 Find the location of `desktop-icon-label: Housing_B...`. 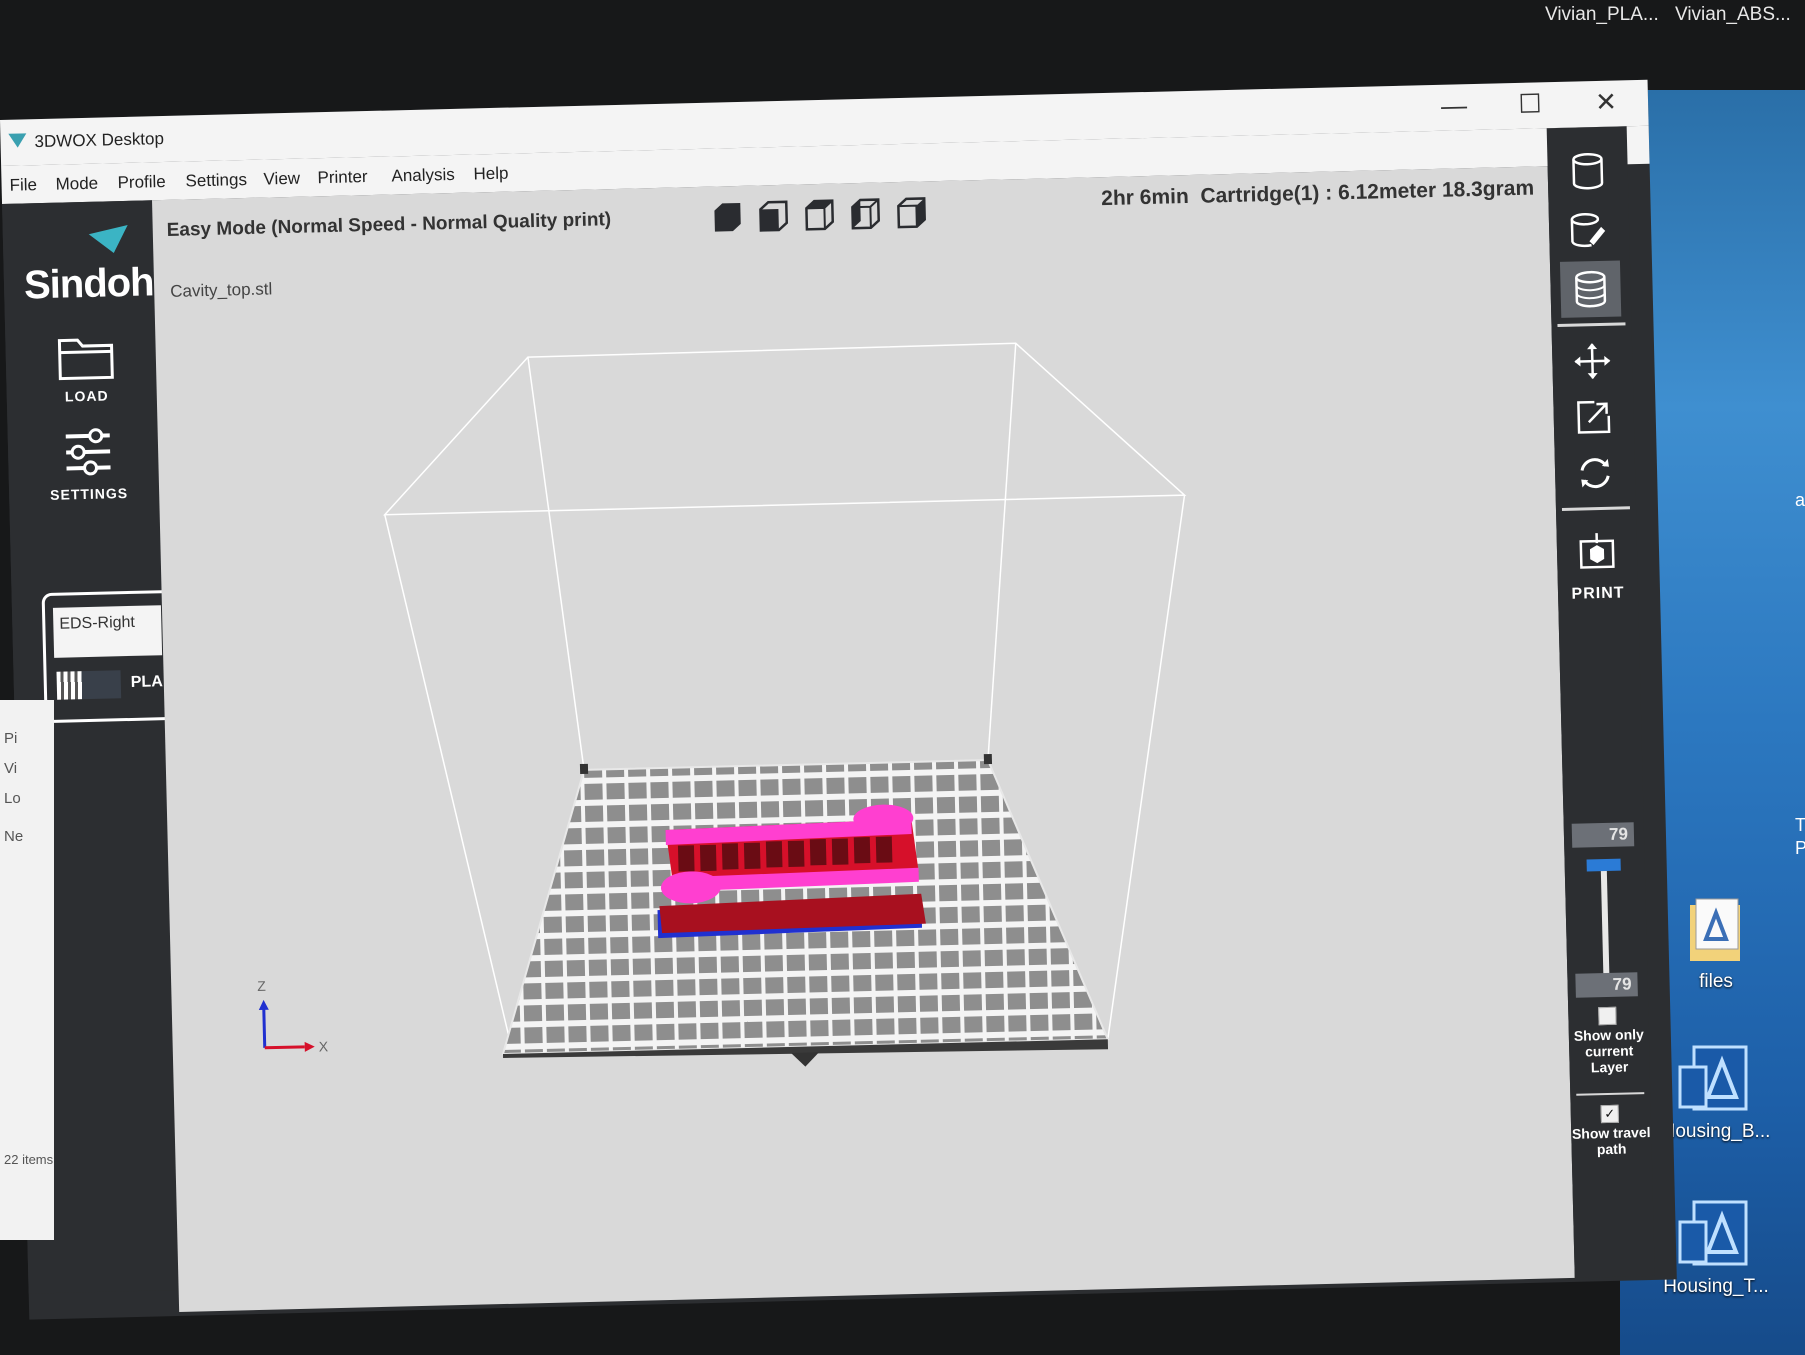

desktop-icon-label: Housing_B... is located at coordinates (1716, 1131).